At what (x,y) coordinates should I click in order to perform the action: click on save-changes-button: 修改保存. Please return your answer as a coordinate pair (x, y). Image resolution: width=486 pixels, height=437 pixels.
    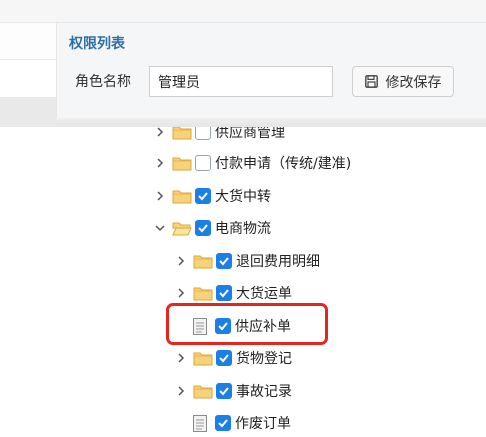
    Looking at the image, I should click on (403, 81).